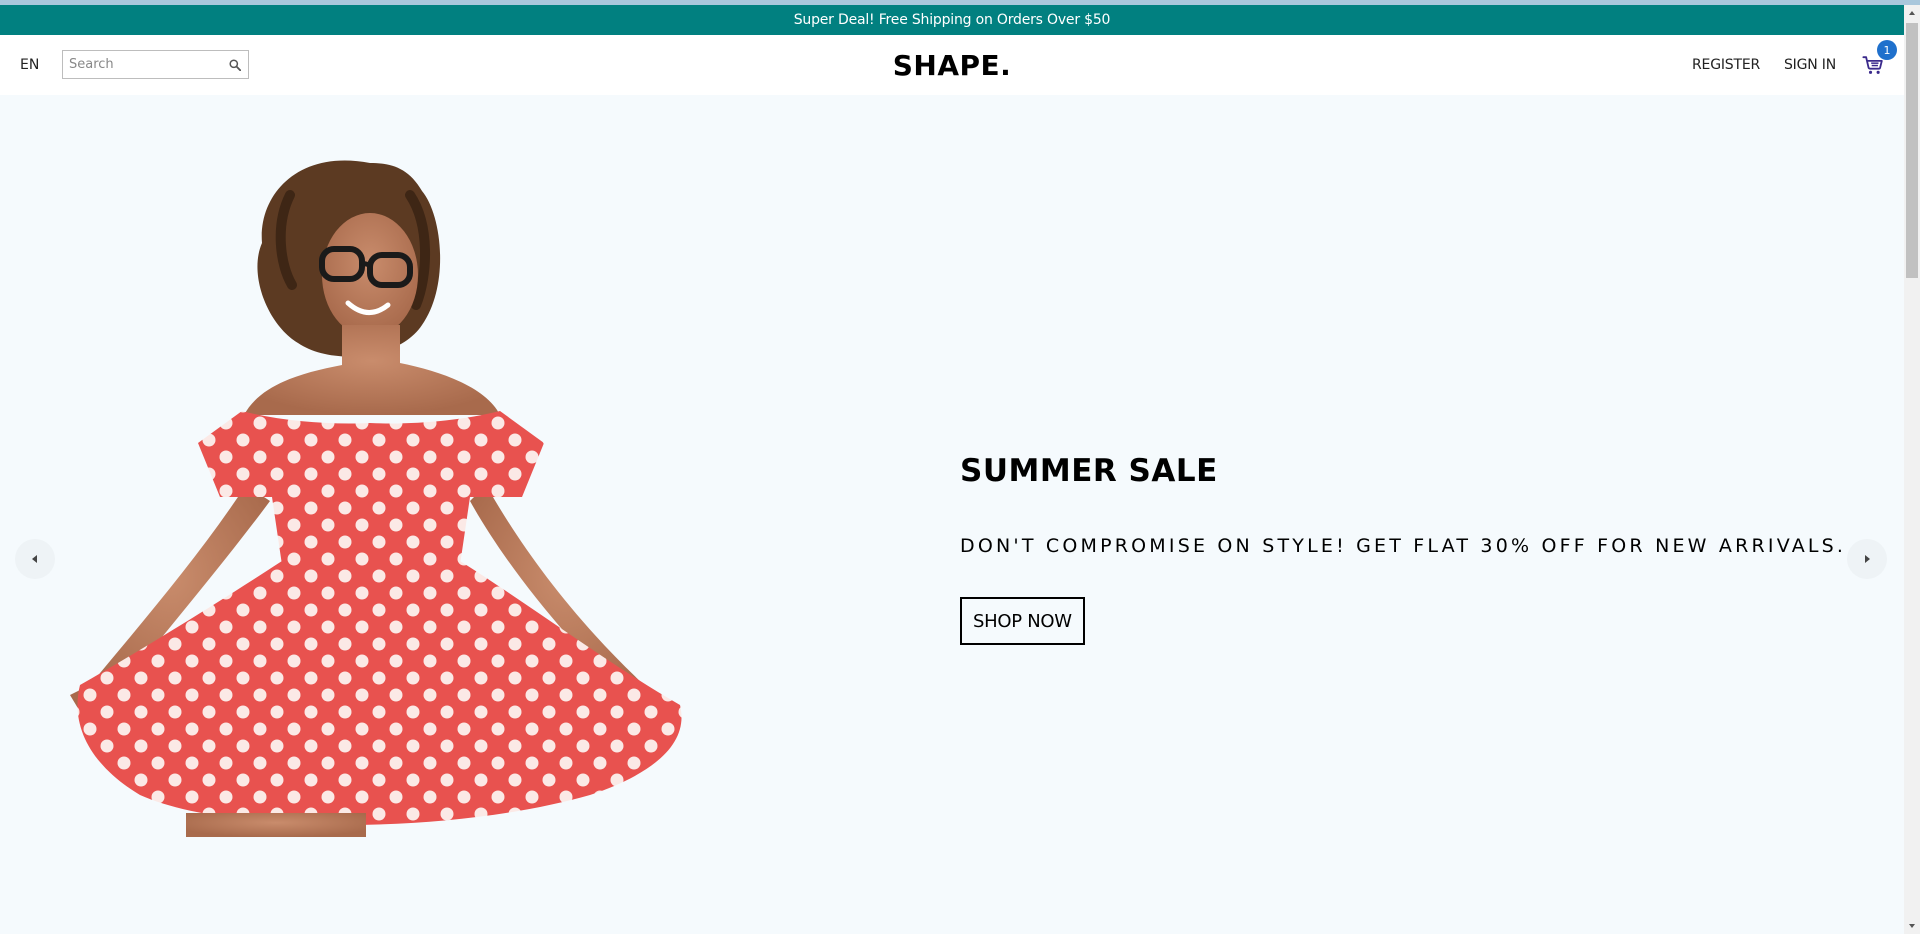  Describe the element at coordinates (235, 65) in the screenshot. I see `search-icon` at that location.